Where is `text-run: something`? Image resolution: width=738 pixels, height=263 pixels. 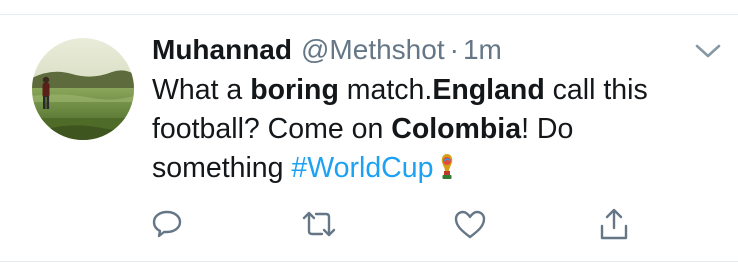
text-run: something is located at coordinates (222, 168).